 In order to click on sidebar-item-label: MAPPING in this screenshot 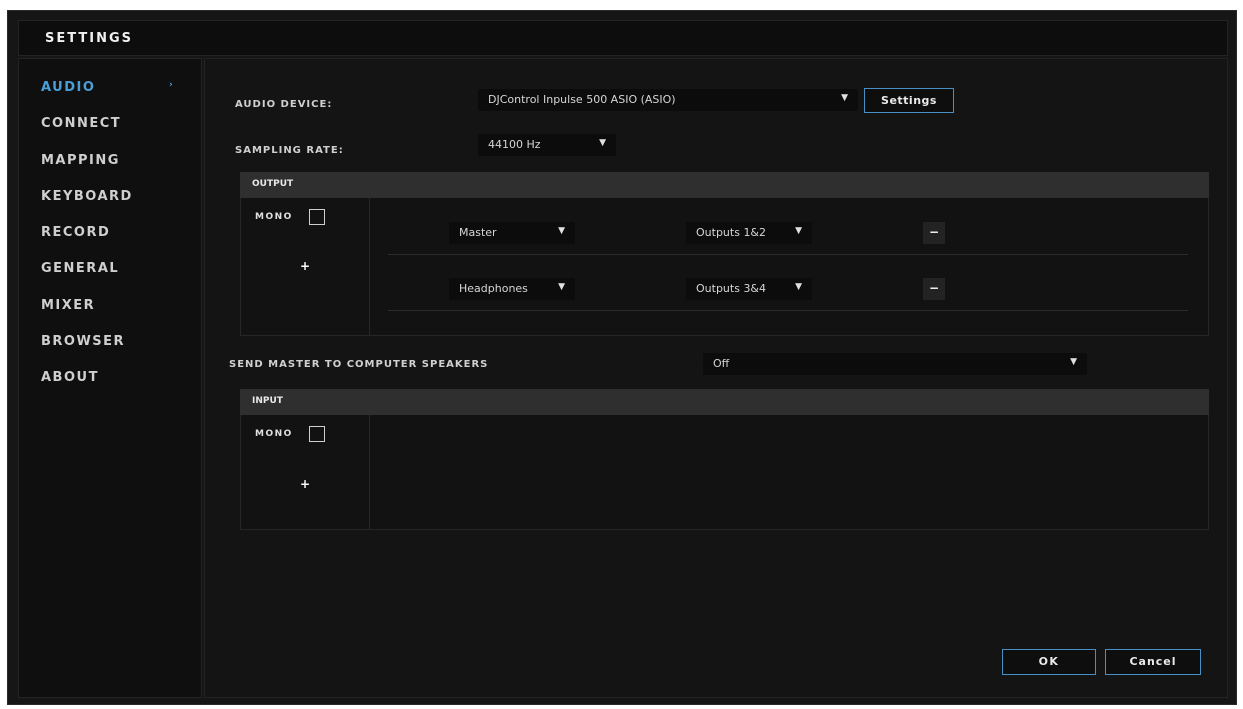, I will do `click(80, 160)`.